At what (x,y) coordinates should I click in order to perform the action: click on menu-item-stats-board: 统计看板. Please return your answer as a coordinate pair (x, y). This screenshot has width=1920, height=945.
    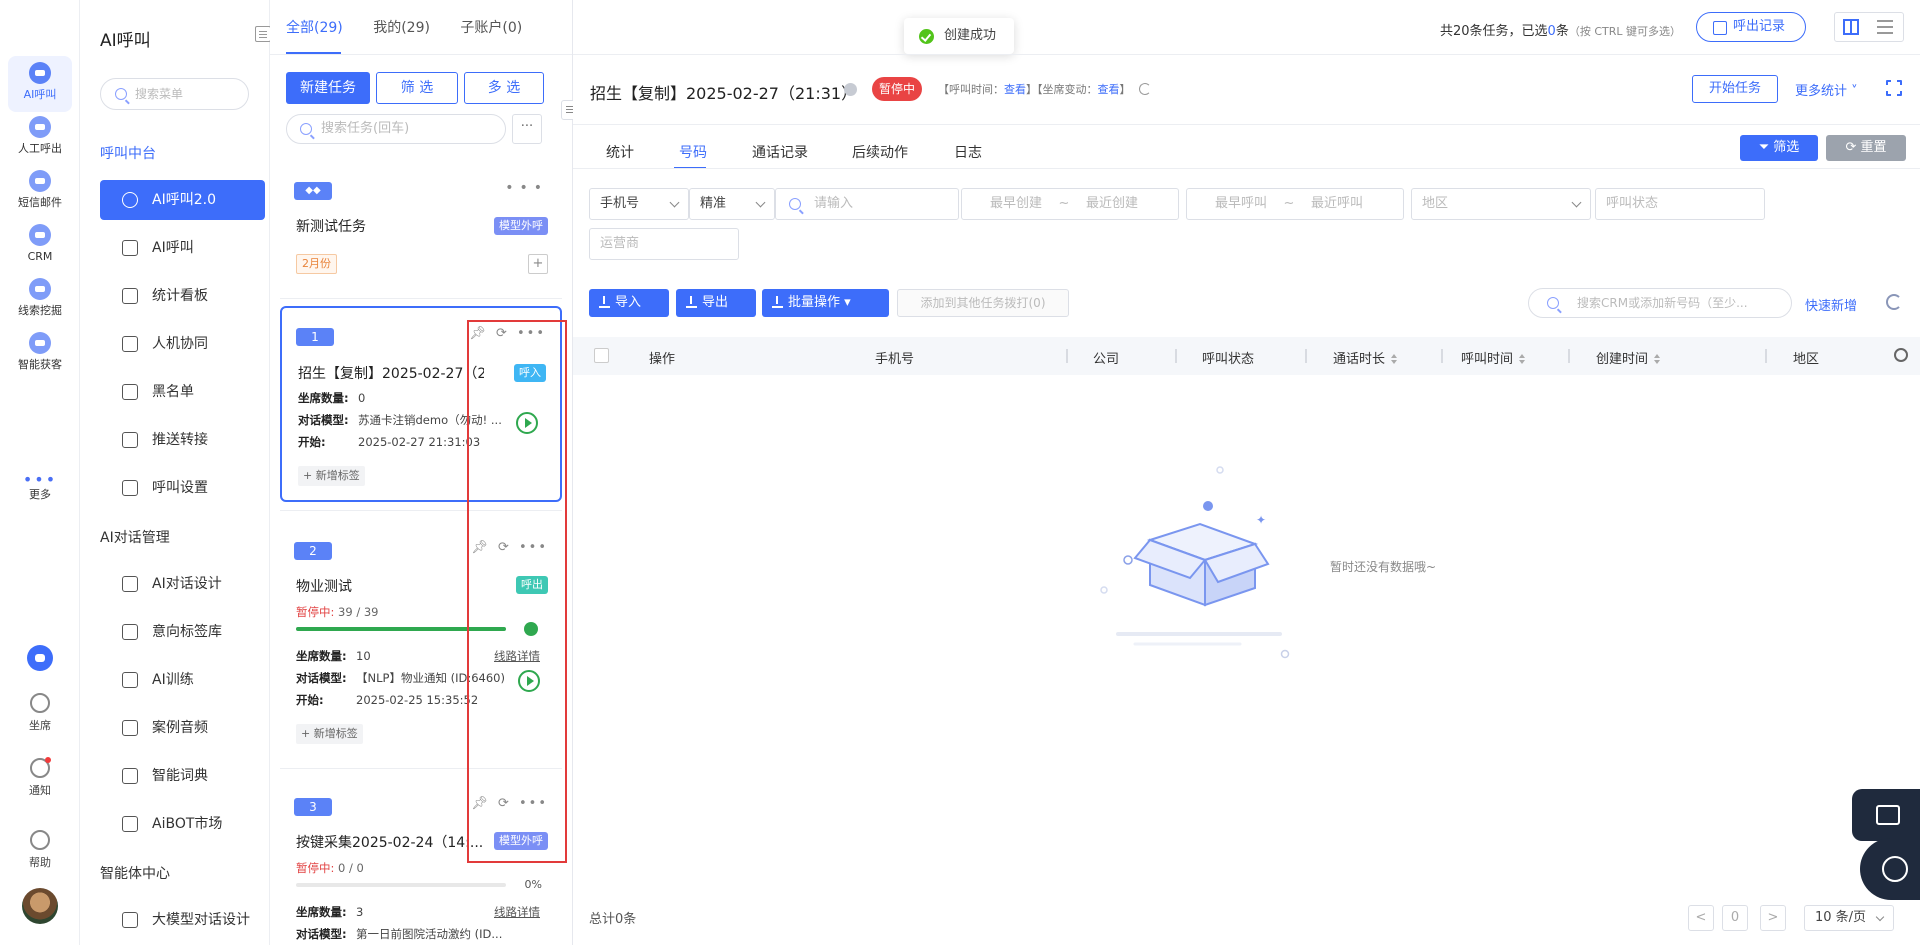
    Looking at the image, I should click on (182, 296).